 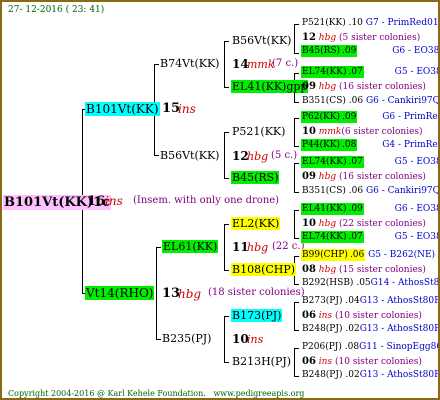 I want to click on dam-queen: Vt14(RHO), so click(x=120, y=293).